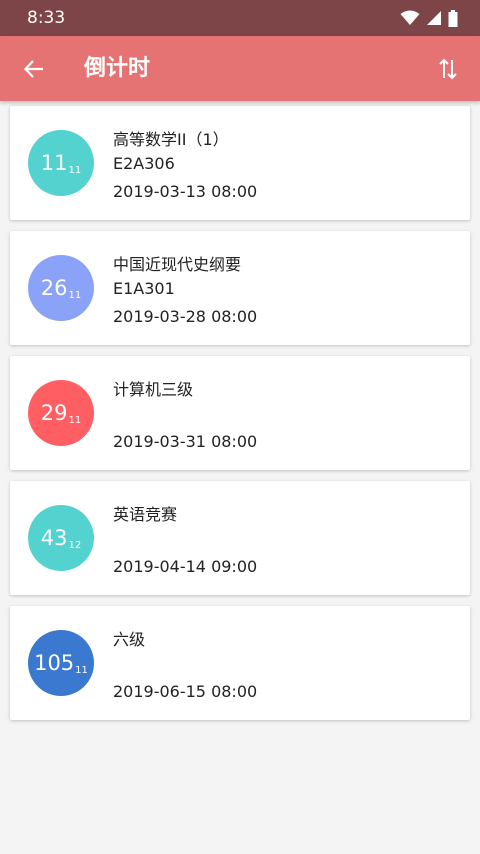 The width and height of the screenshot is (480, 854). I want to click on exam-card: 43 12 英语竞赛 2019-04-14 09:00, so click(240, 538).